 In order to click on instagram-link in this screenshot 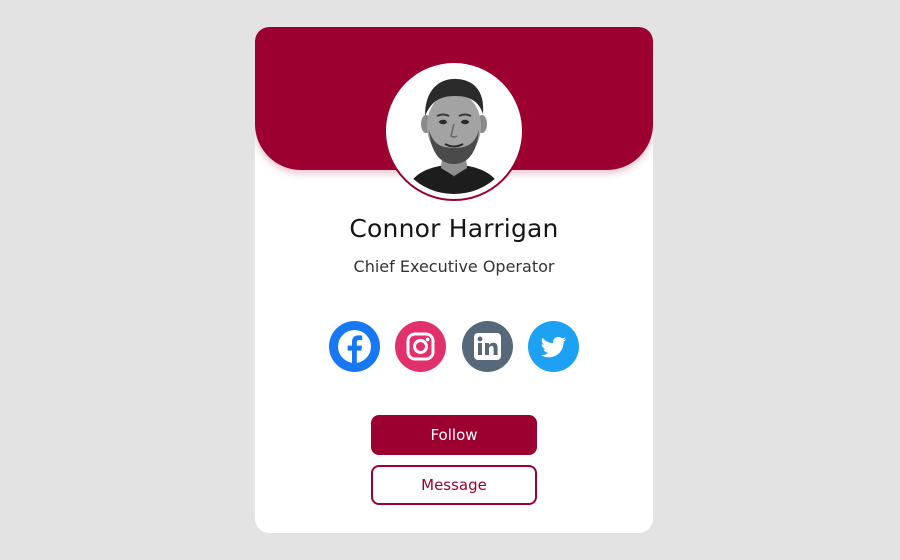, I will do `click(420, 346)`.